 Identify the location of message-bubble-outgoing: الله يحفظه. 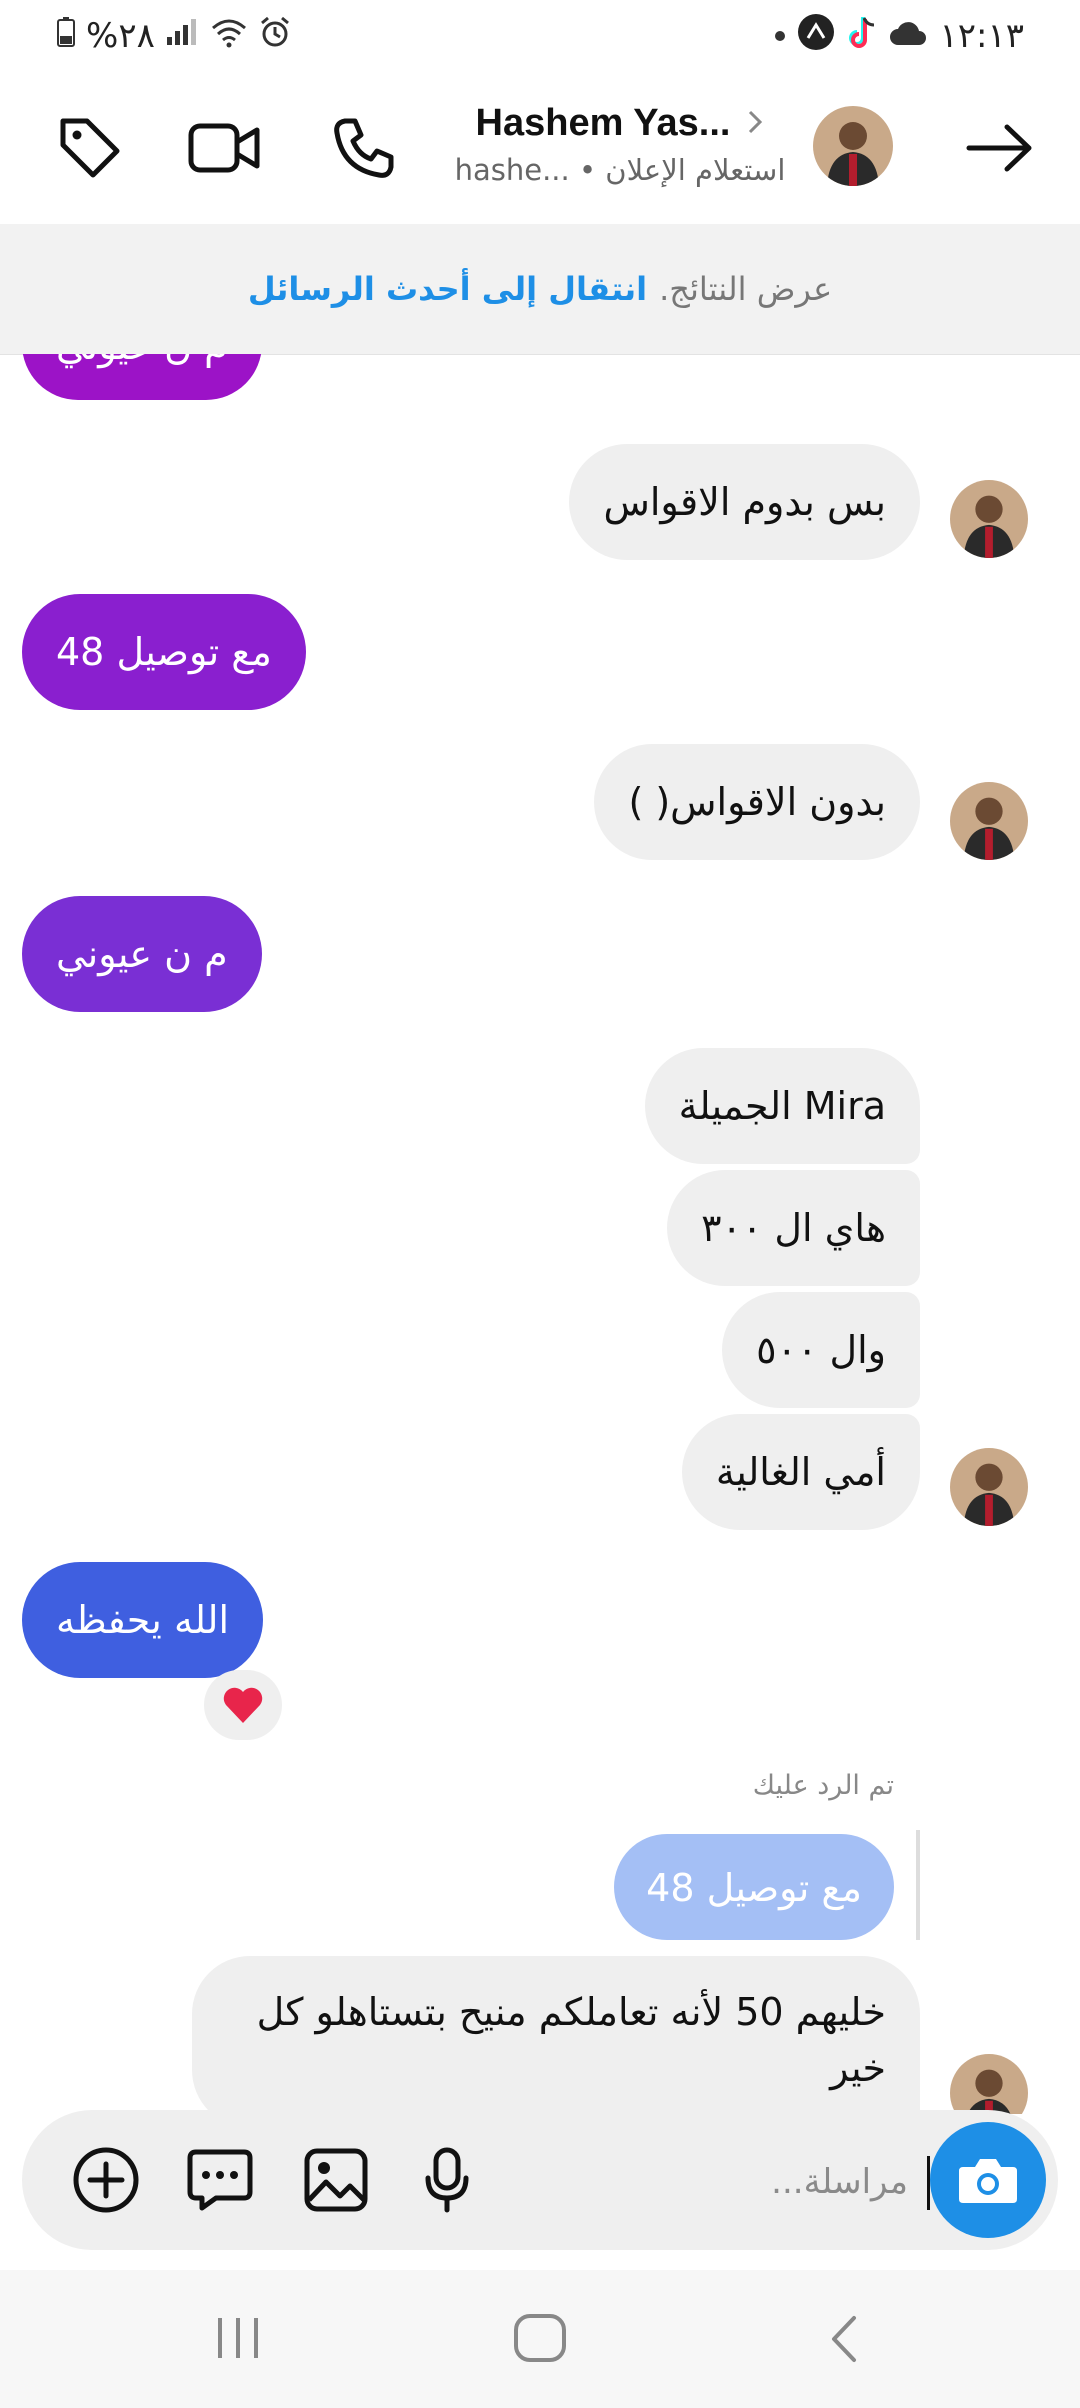
(143, 1620).